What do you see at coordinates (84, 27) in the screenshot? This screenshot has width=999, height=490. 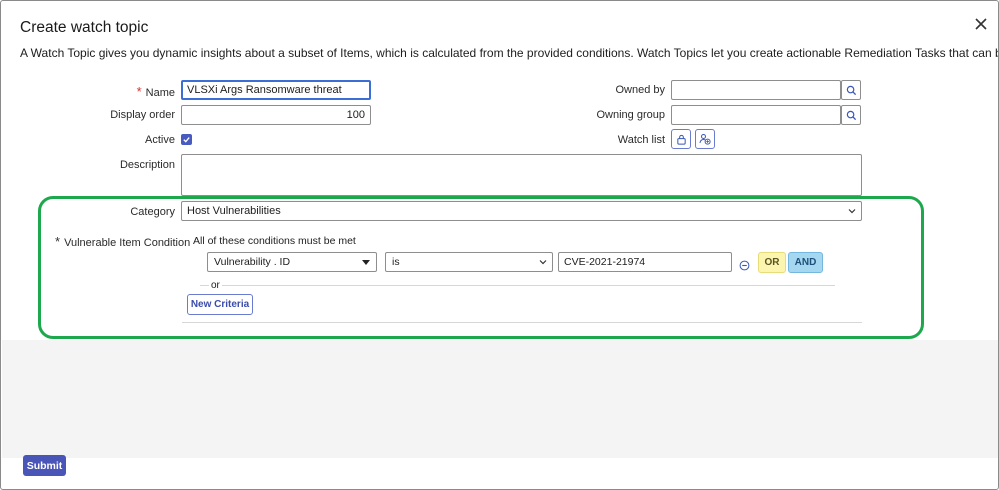 I see `dialog-title: Create watch topic` at bounding box center [84, 27].